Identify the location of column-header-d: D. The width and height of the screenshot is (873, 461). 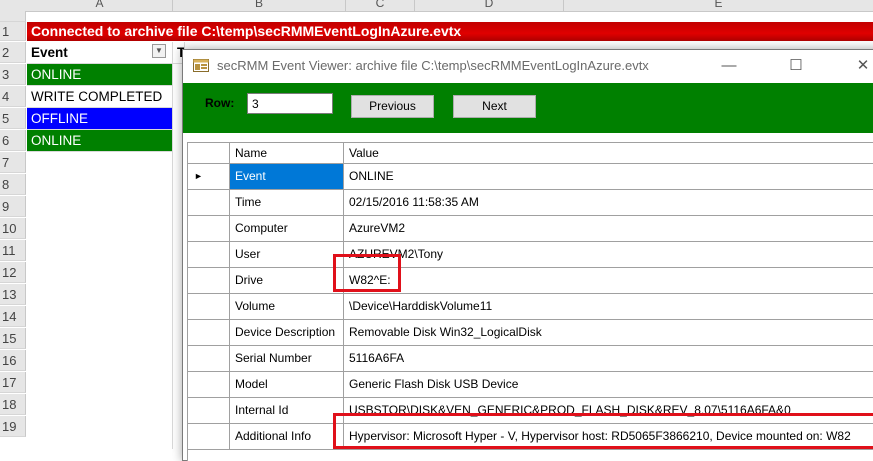
(489, 5).